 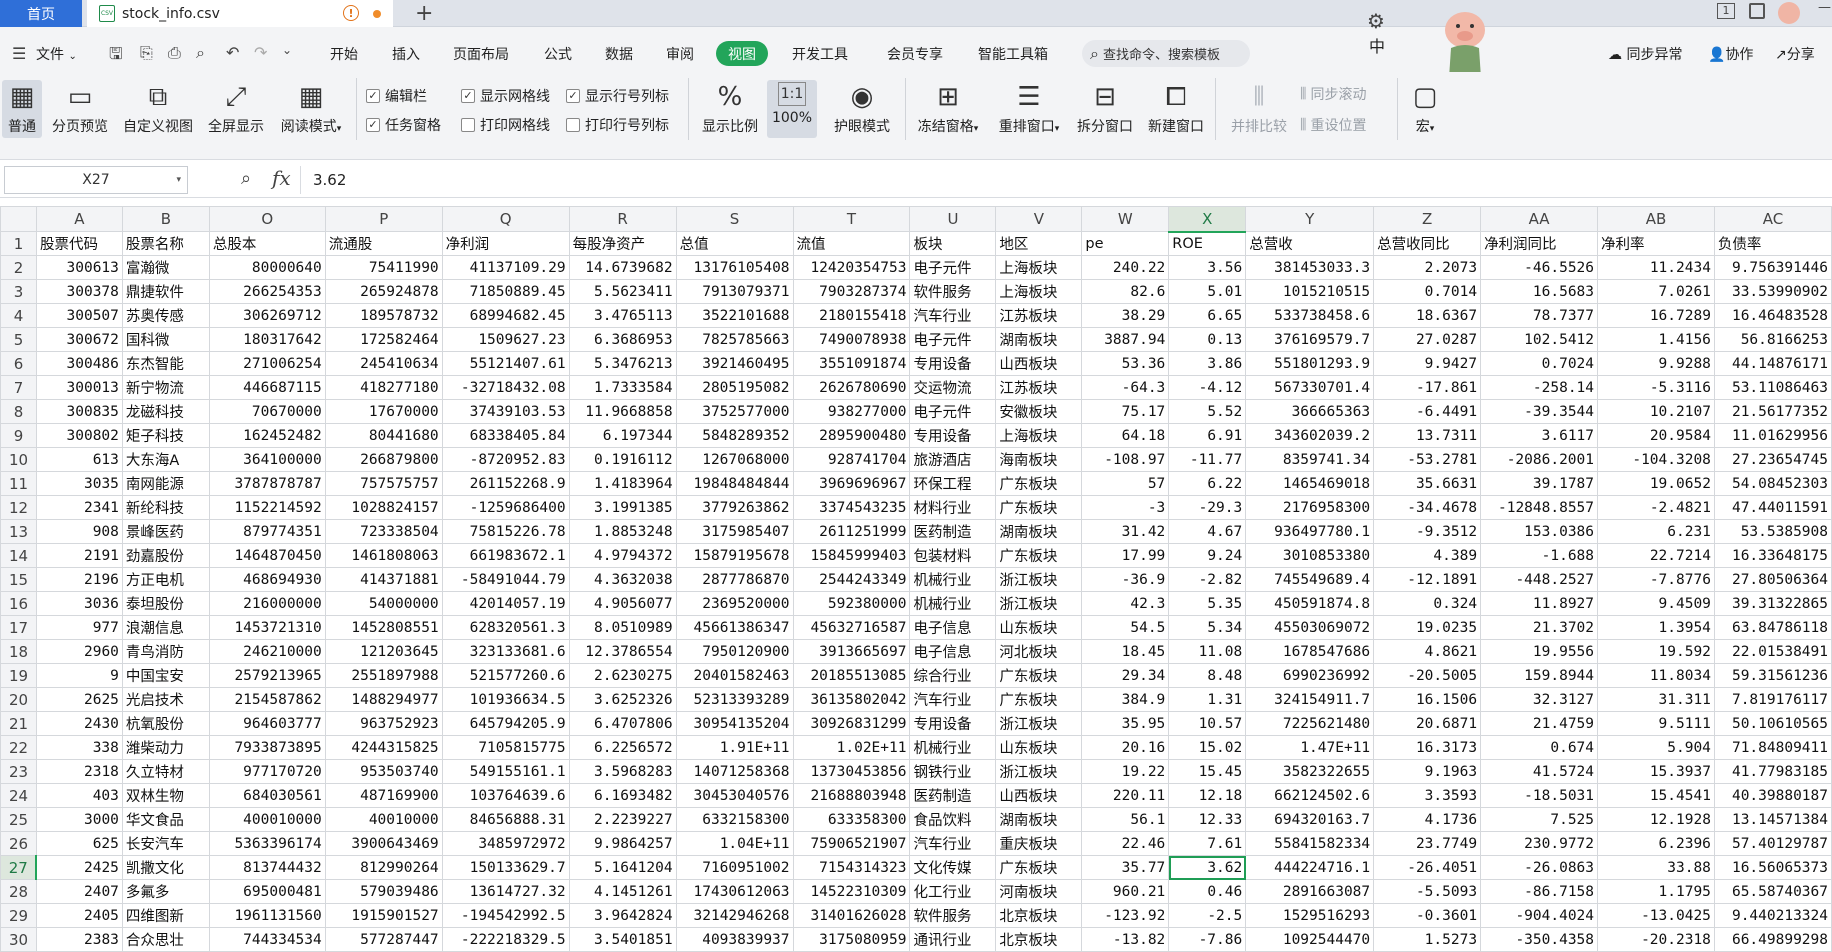 What do you see at coordinates (953, 339) in the screenshot?
I see `table-cell: 电子元件` at bounding box center [953, 339].